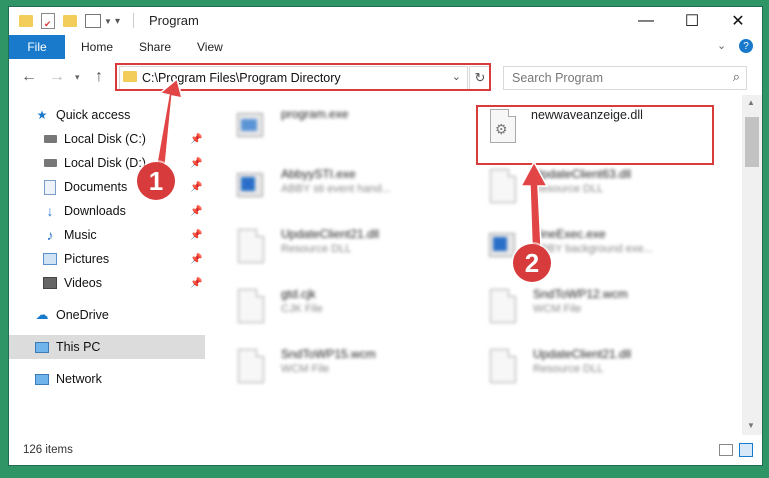  I want to click on step-1-badge: 1, so click(156, 181).